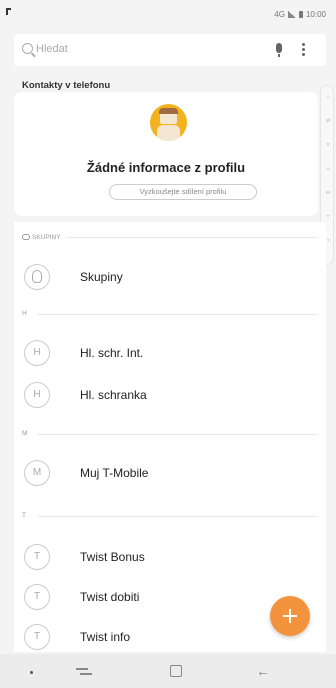  What do you see at coordinates (170, 278) in the screenshot?
I see `groups-row: Skupiny` at bounding box center [170, 278].